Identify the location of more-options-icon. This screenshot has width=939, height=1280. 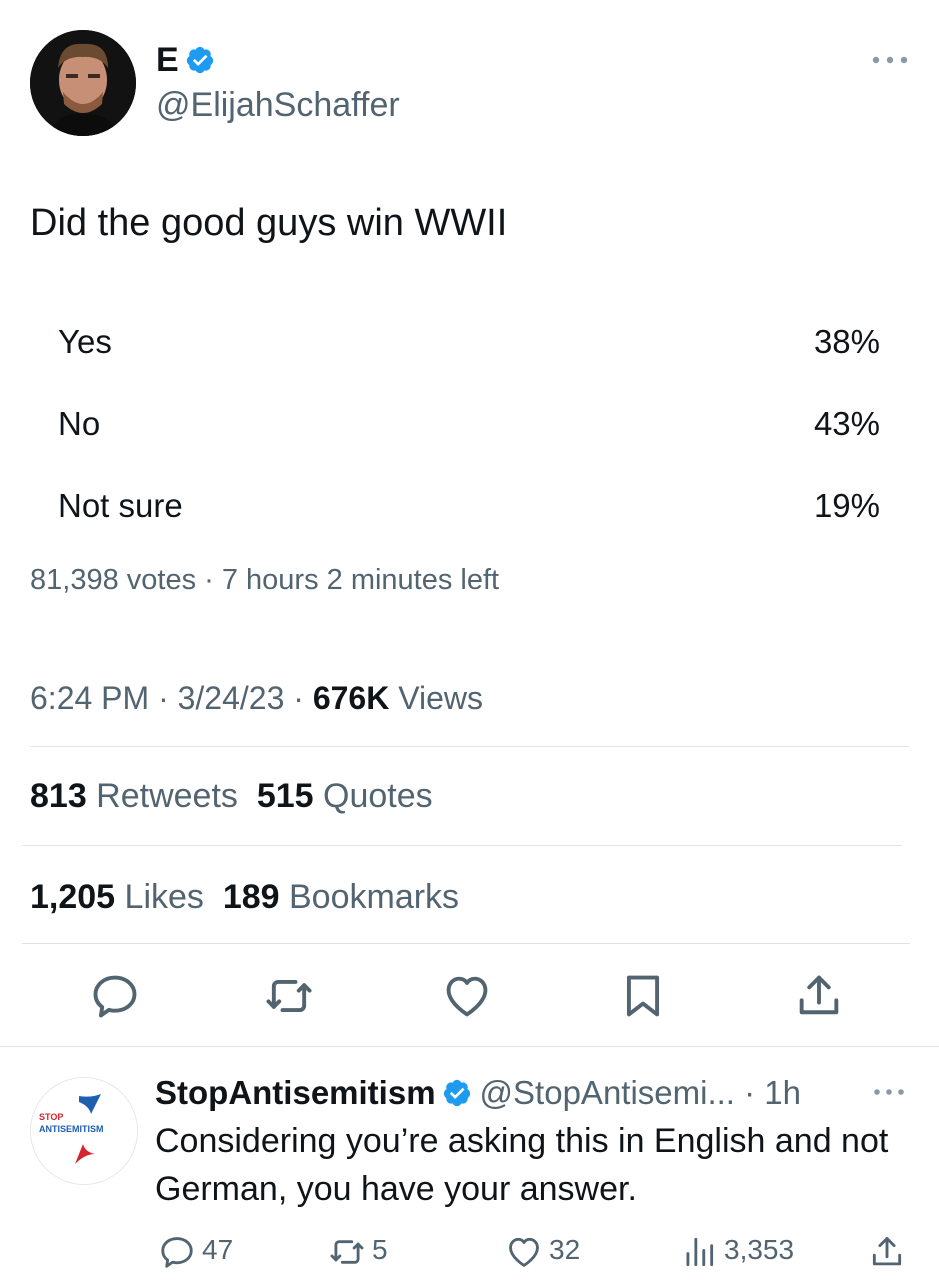
(890, 60).